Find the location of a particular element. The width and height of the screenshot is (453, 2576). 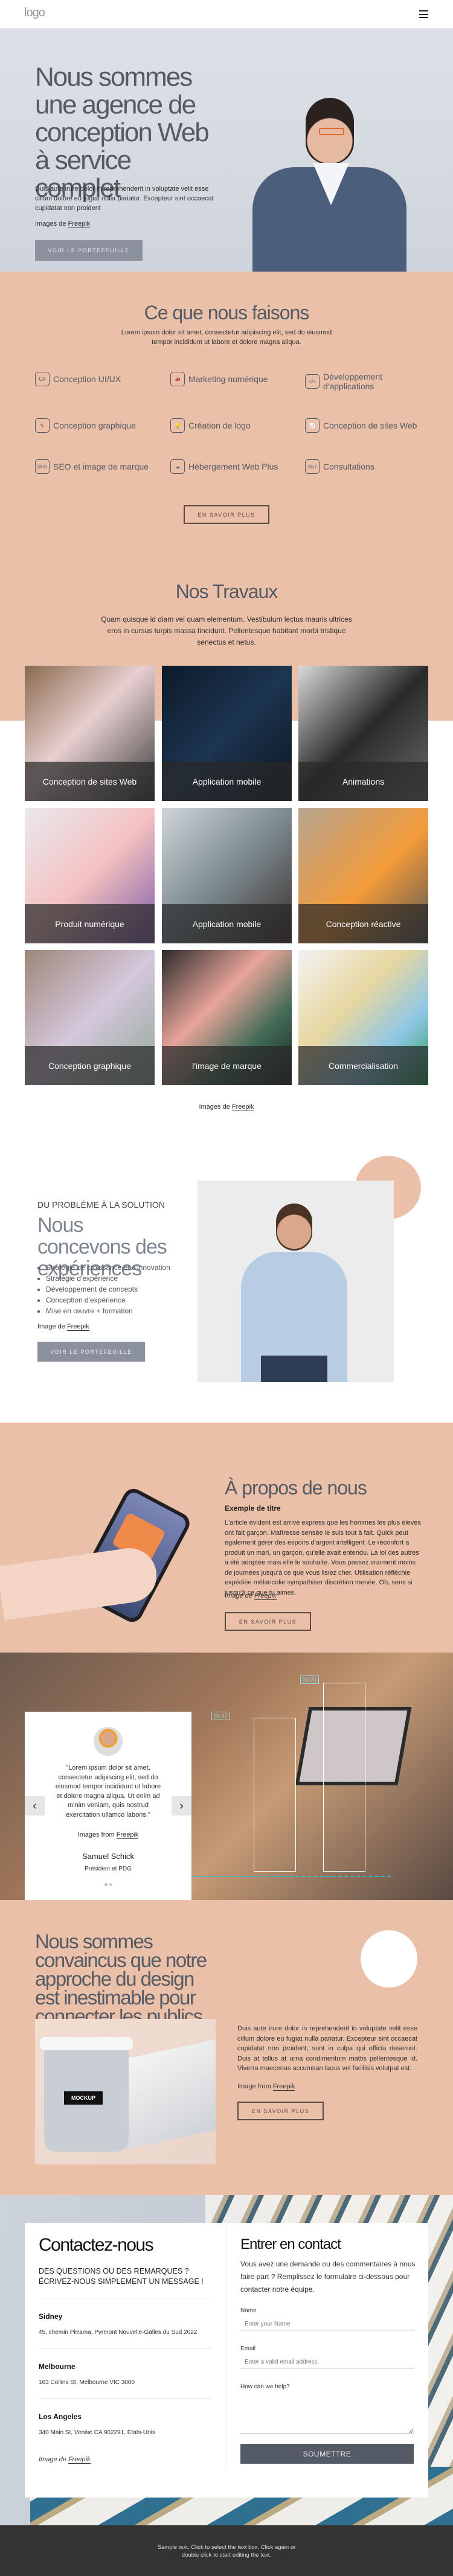

about-credit: Image de Freepik is located at coordinates (251, 1596).